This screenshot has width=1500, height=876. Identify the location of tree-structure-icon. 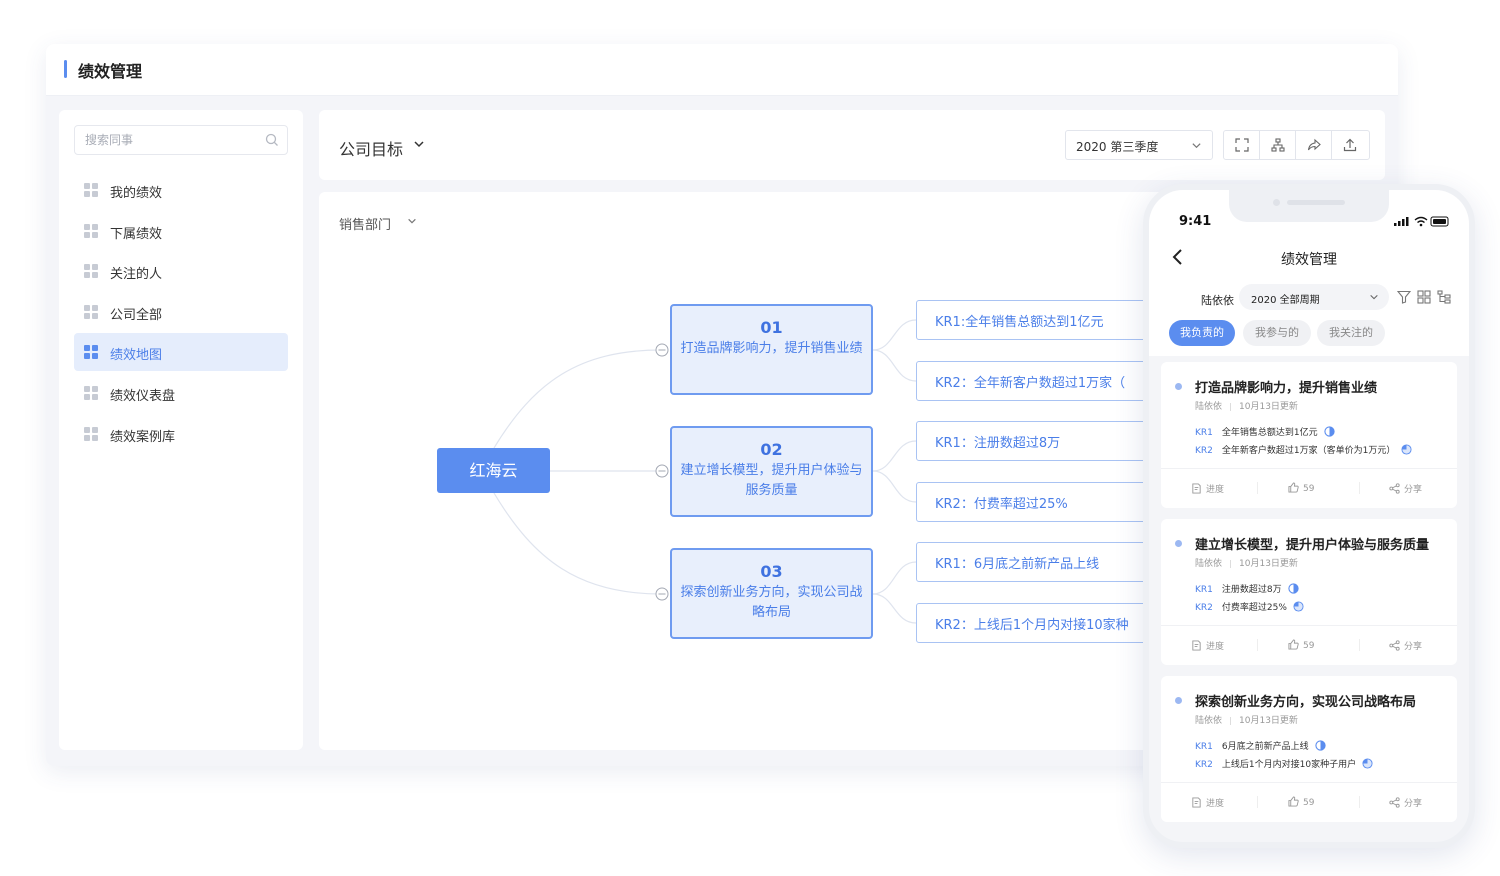
(1444, 297).